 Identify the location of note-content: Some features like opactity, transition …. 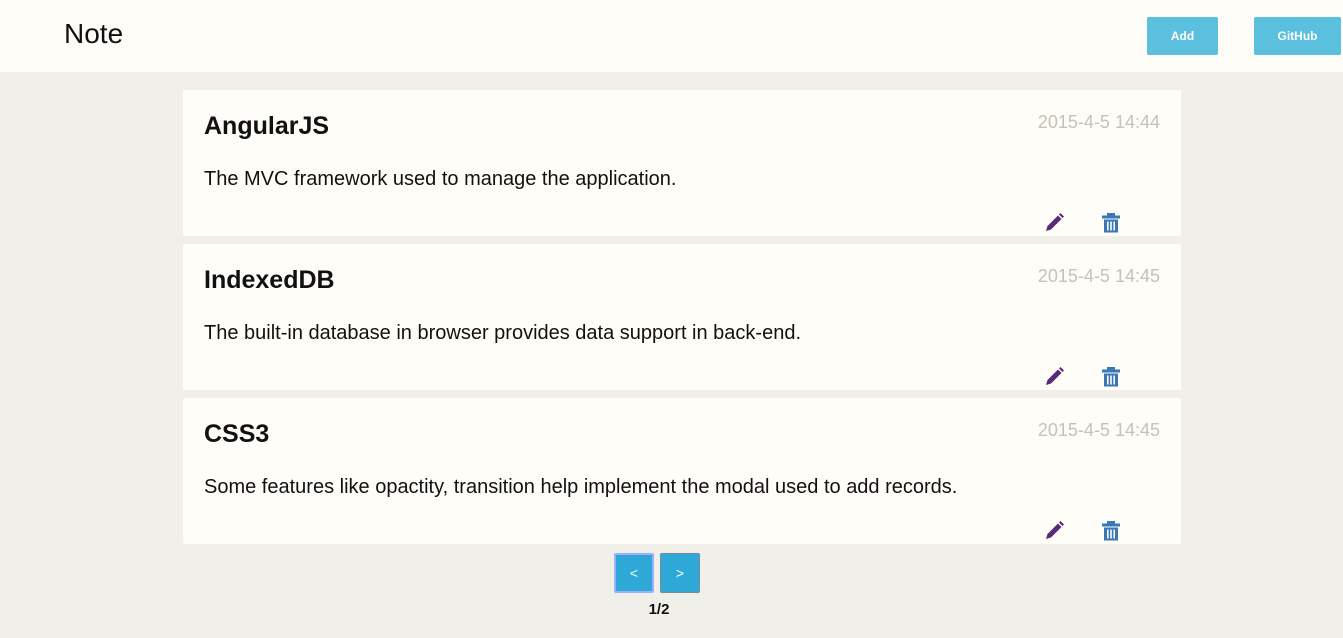
(581, 487).